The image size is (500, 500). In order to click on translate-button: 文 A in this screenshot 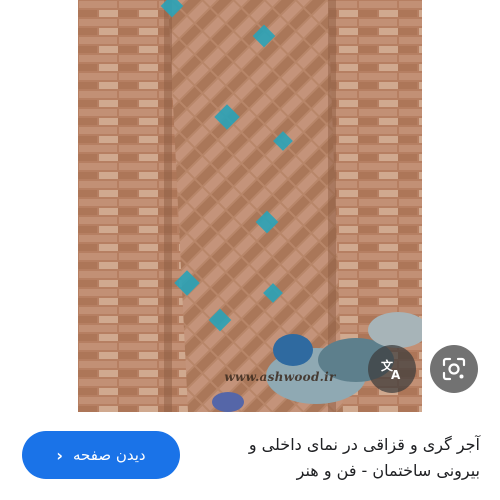, I will do `click(392, 369)`.